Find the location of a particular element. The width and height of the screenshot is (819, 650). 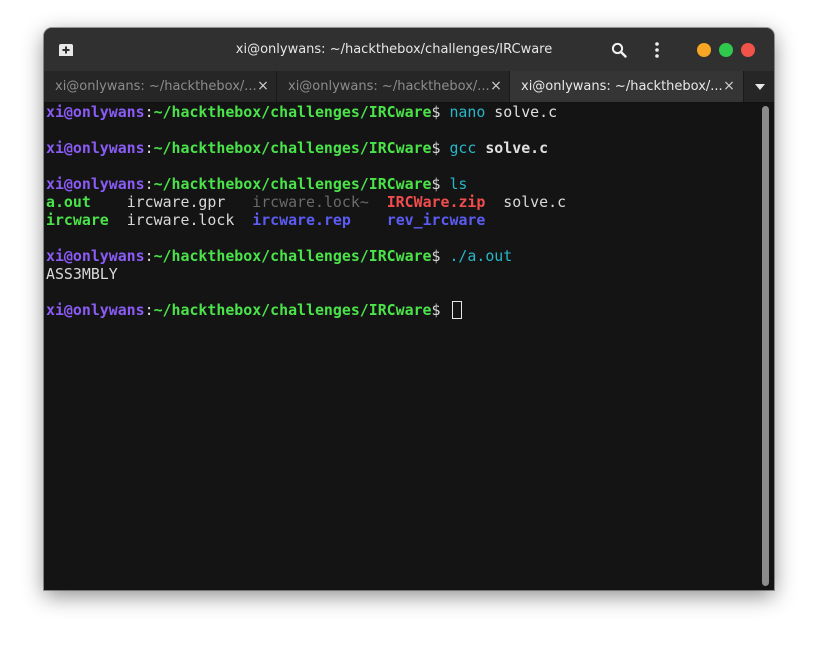

kebab-menu-icon is located at coordinates (657, 50).